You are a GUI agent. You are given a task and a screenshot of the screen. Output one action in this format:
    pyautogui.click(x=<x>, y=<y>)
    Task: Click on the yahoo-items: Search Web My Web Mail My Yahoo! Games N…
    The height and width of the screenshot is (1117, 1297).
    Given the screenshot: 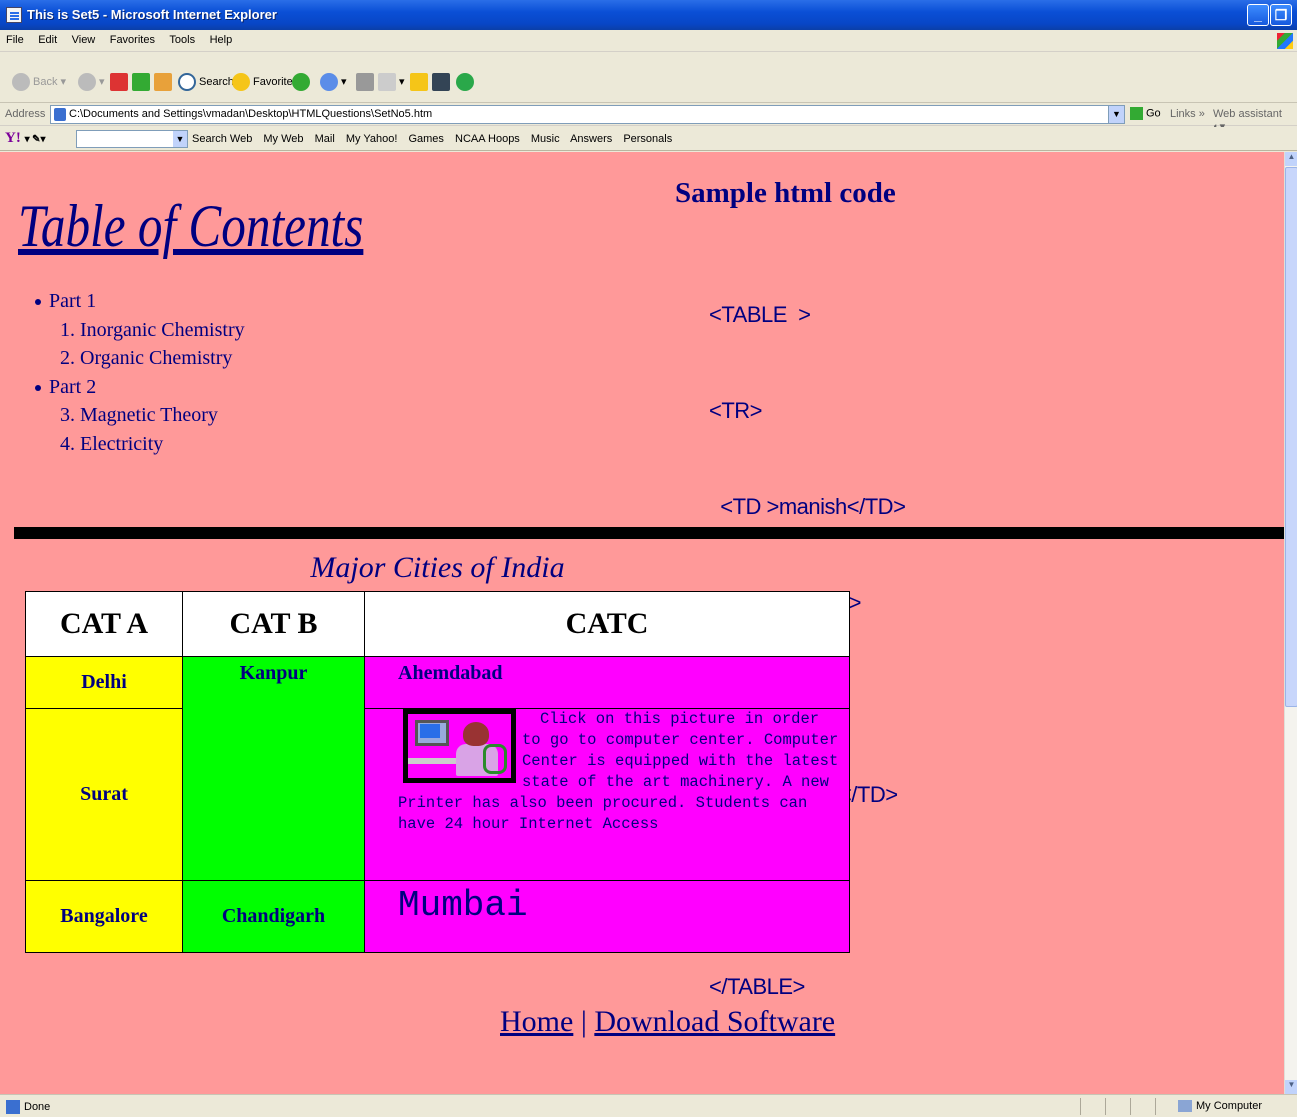 What is the action you would take?
    pyautogui.click(x=436, y=139)
    